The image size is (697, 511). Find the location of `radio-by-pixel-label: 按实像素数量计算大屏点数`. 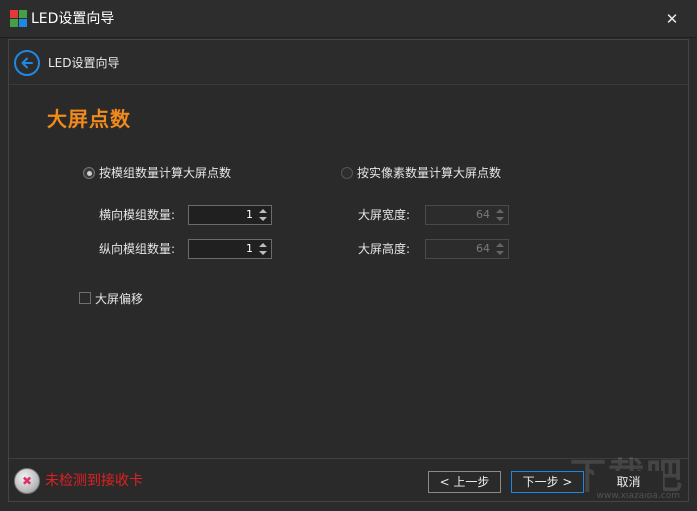

radio-by-pixel-label: 按实像素数量计算大屏点数 is located at coordinates (429, 173).